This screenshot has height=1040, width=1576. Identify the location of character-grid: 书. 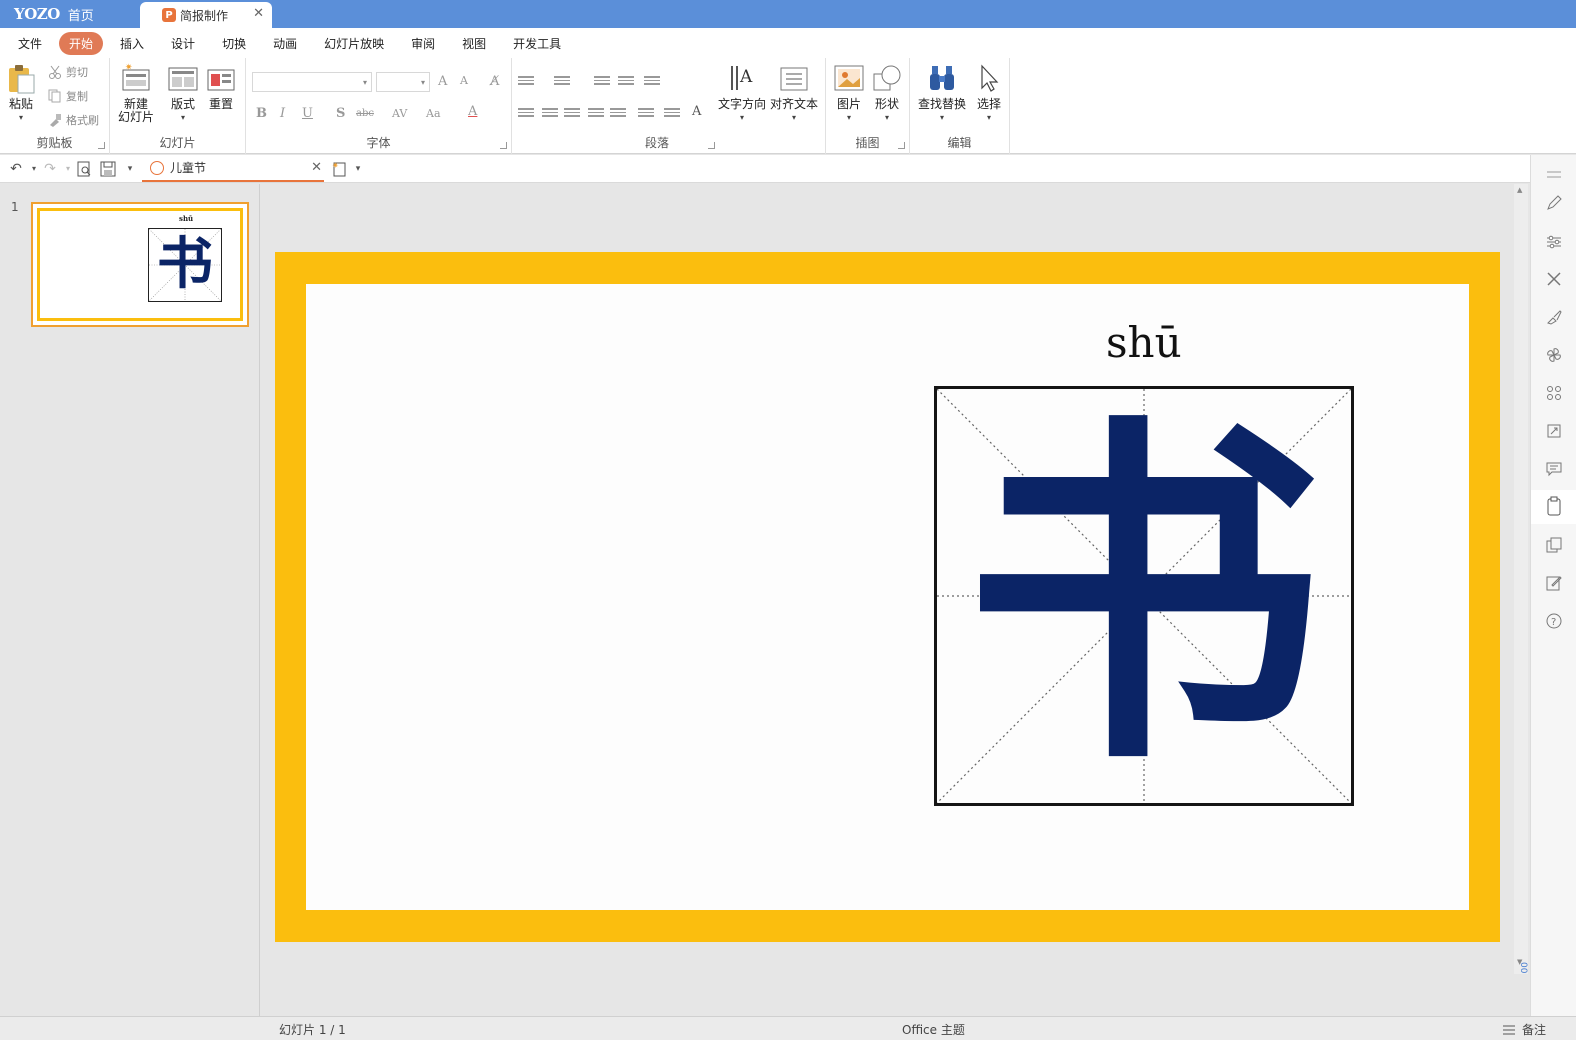
(1144, 596).